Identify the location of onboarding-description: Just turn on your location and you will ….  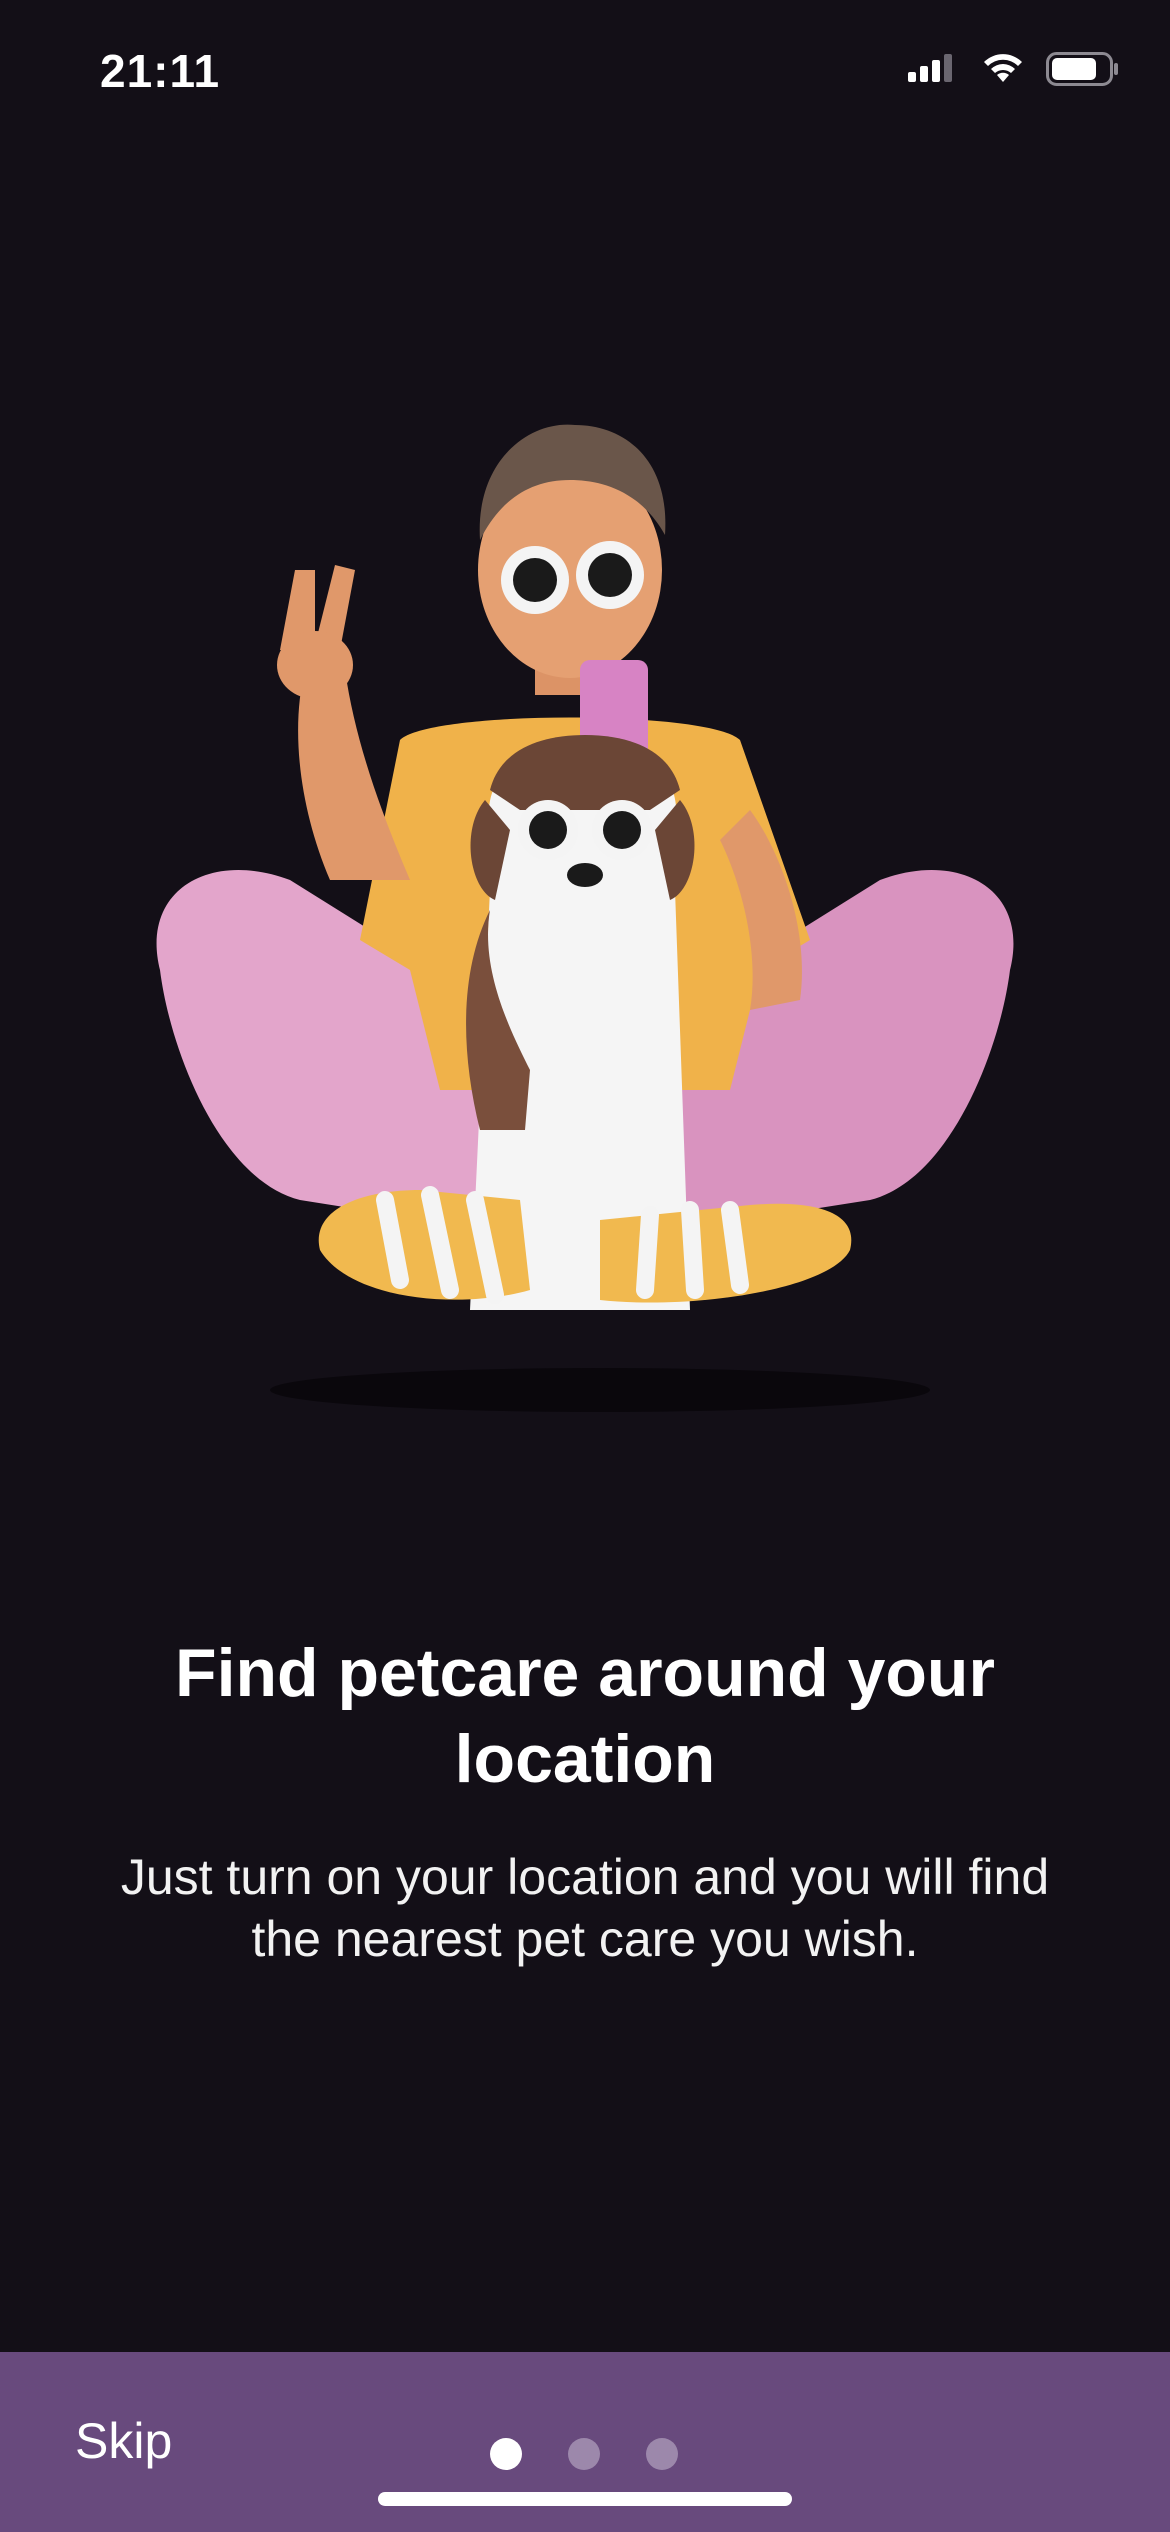
(585, 1908).